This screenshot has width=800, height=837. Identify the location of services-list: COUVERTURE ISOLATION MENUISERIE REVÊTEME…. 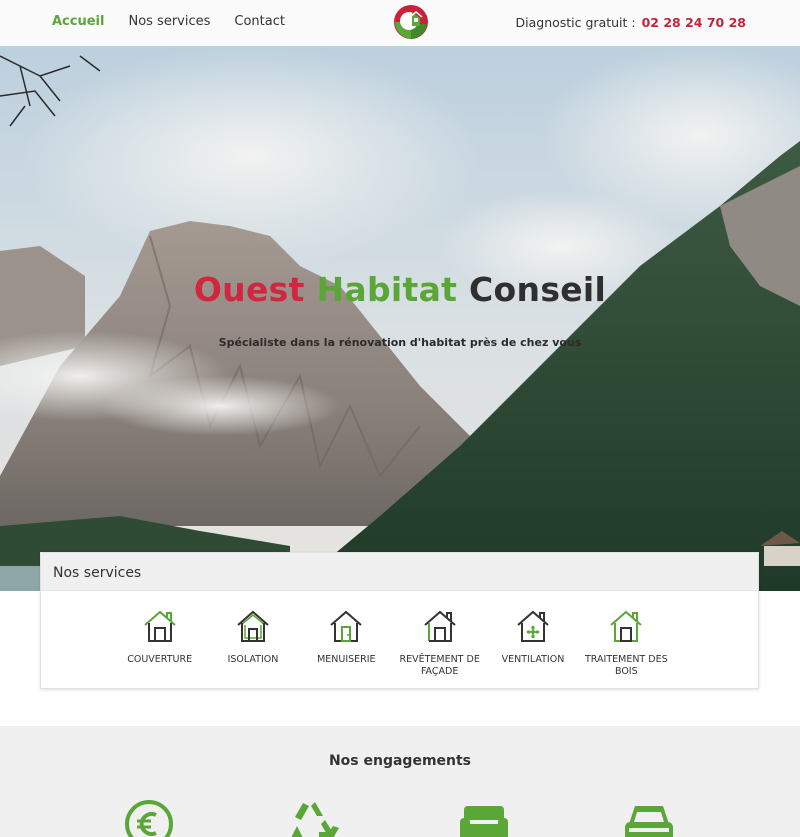
(393, 643).